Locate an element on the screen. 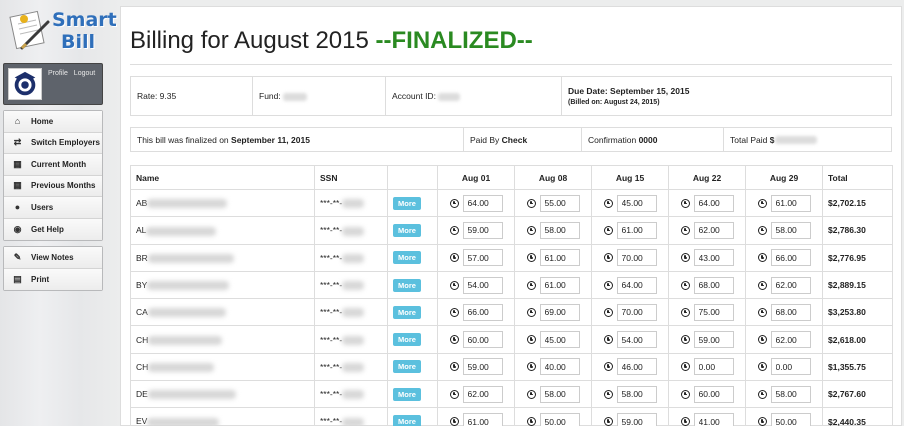  column-header-aug-01: Aug 01 is located at coordinates (476, 177).